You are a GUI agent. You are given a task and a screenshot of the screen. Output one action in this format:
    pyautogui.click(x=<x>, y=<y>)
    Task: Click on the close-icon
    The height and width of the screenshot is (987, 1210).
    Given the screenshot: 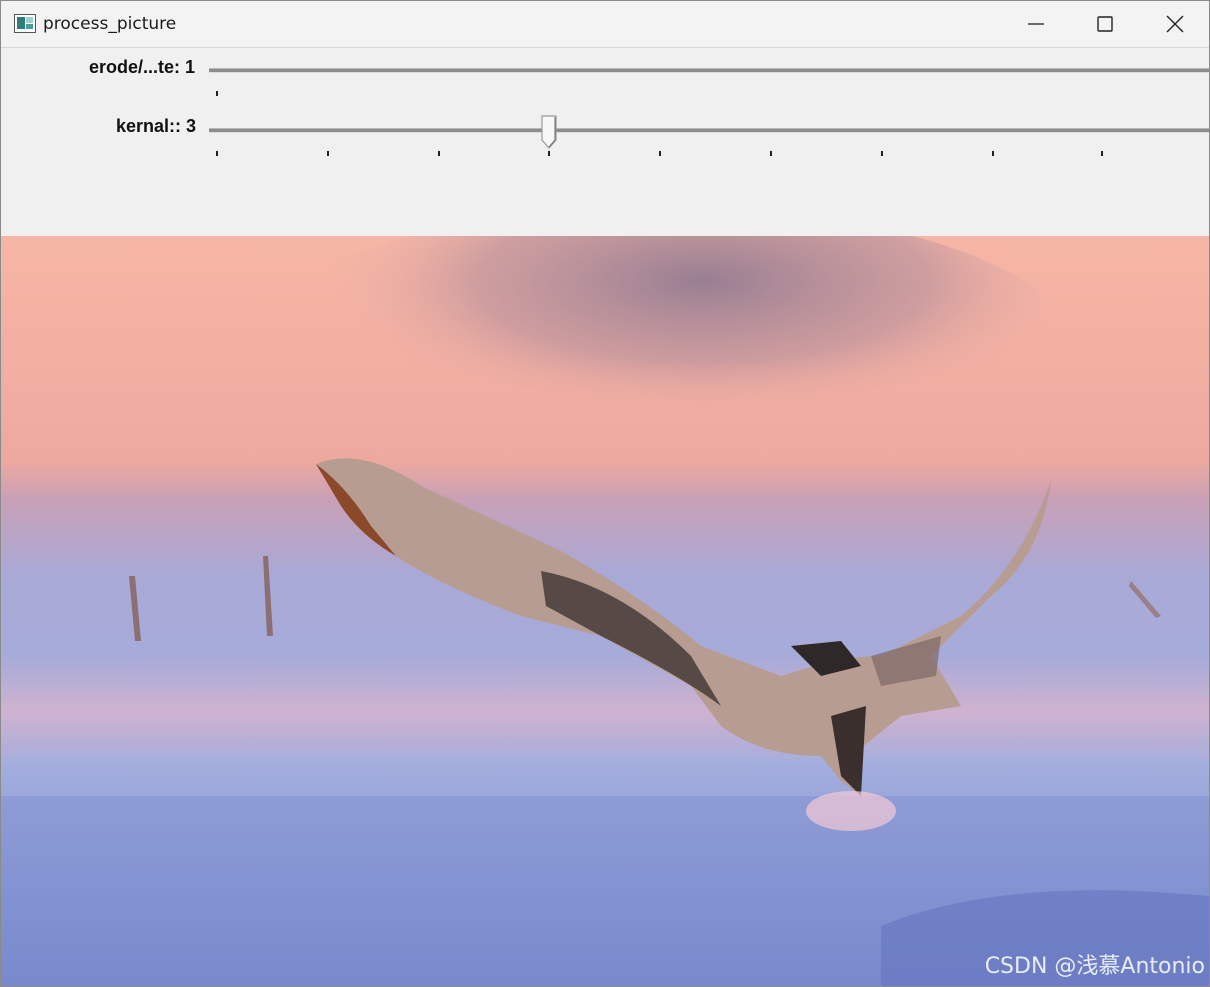 What is the action you would take?
    pyautogui.click(x=1175, y=24)
    